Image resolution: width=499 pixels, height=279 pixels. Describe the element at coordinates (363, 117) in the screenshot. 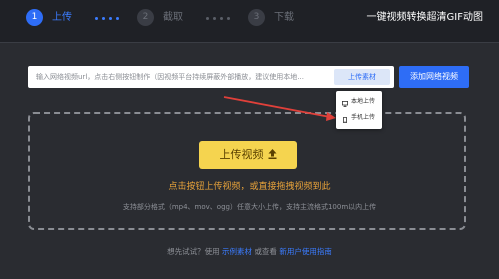

I see `phone-upload-label: 手机上传` at that location.